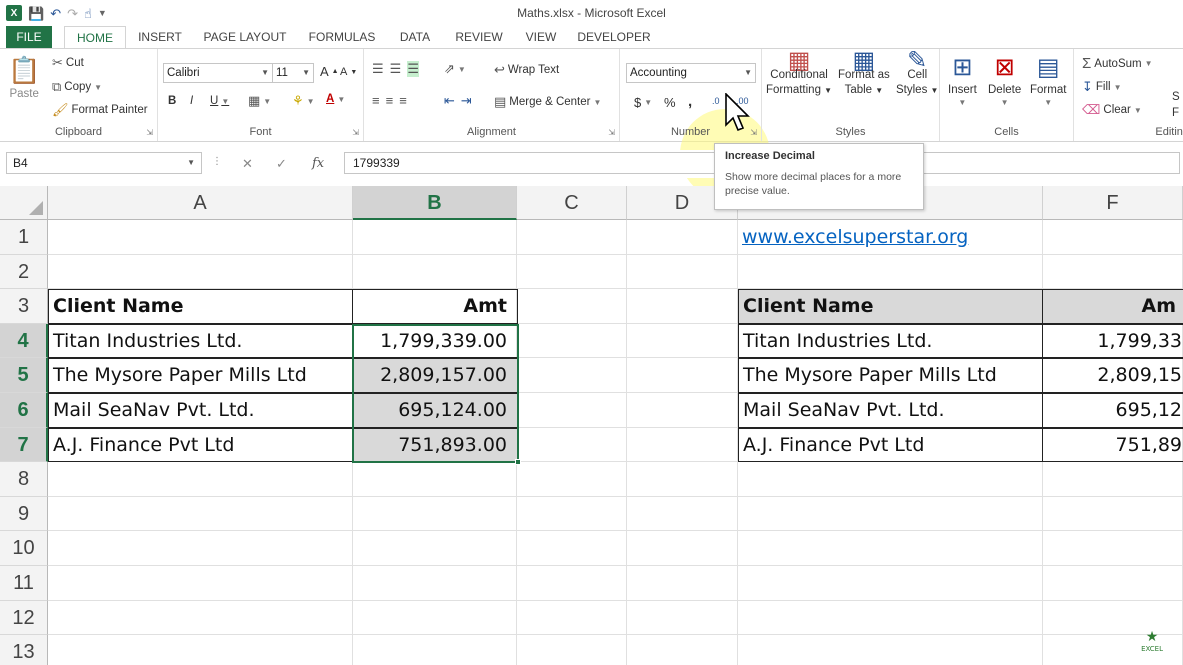 This screenshot has height=665, width=1183. What do you see at coordinates (100, 110) in the screenshot?
I see `format-painter-button: 🖌 Format Painter` at bounding box center [100, 110].